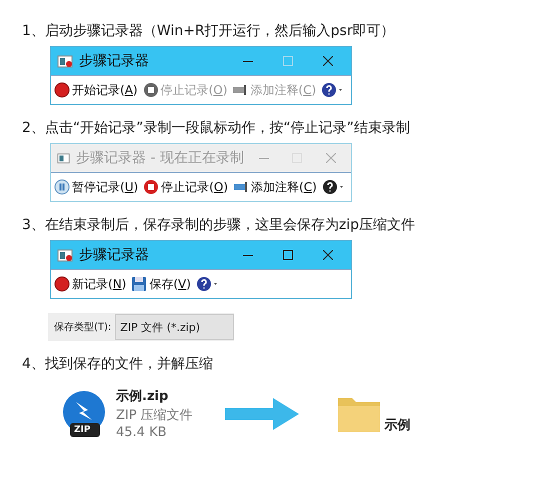  What do you see at coordinates (261, 414) in the screenshot?
I see `arrow-icon` at bounding box center [261, 414].